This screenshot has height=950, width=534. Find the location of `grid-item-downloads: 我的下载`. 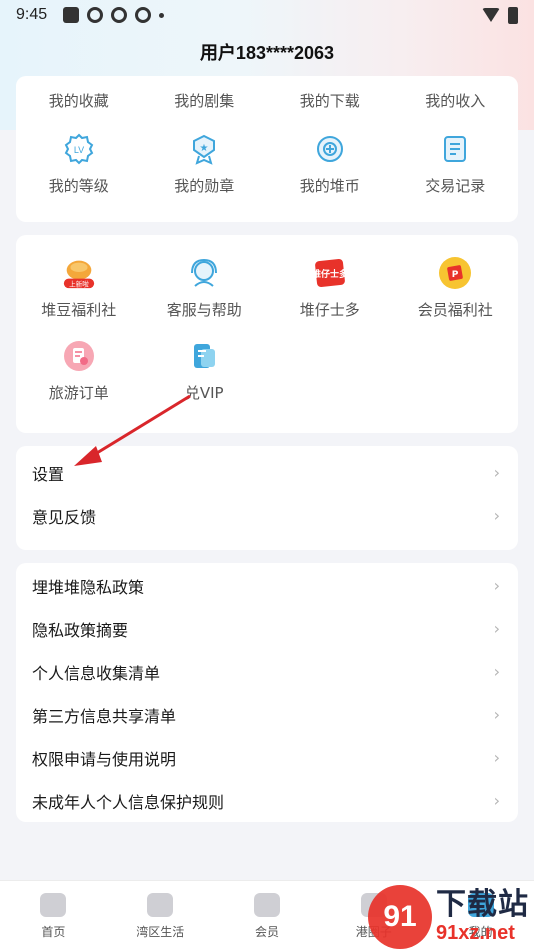

grid-item-downloads: 我的下载 is located at coordinates (330, 100).